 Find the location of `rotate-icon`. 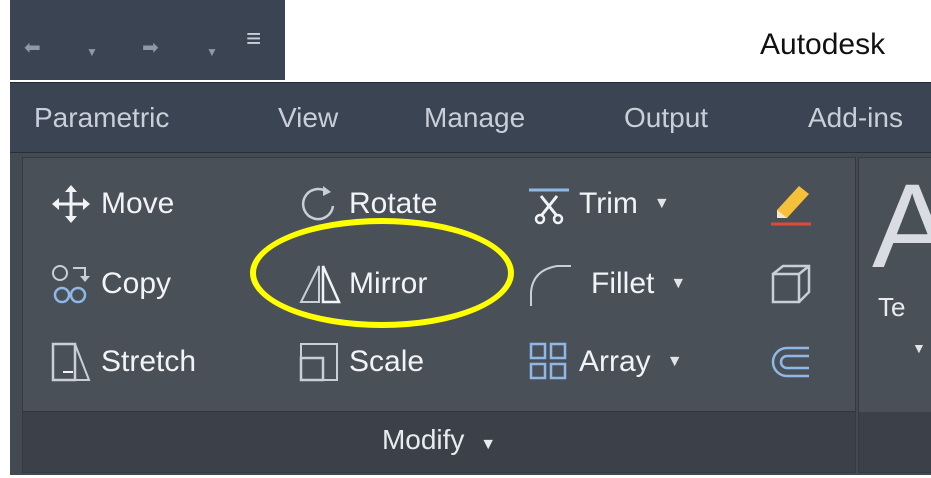

rotate-icon is located at coordinates (318, 203).